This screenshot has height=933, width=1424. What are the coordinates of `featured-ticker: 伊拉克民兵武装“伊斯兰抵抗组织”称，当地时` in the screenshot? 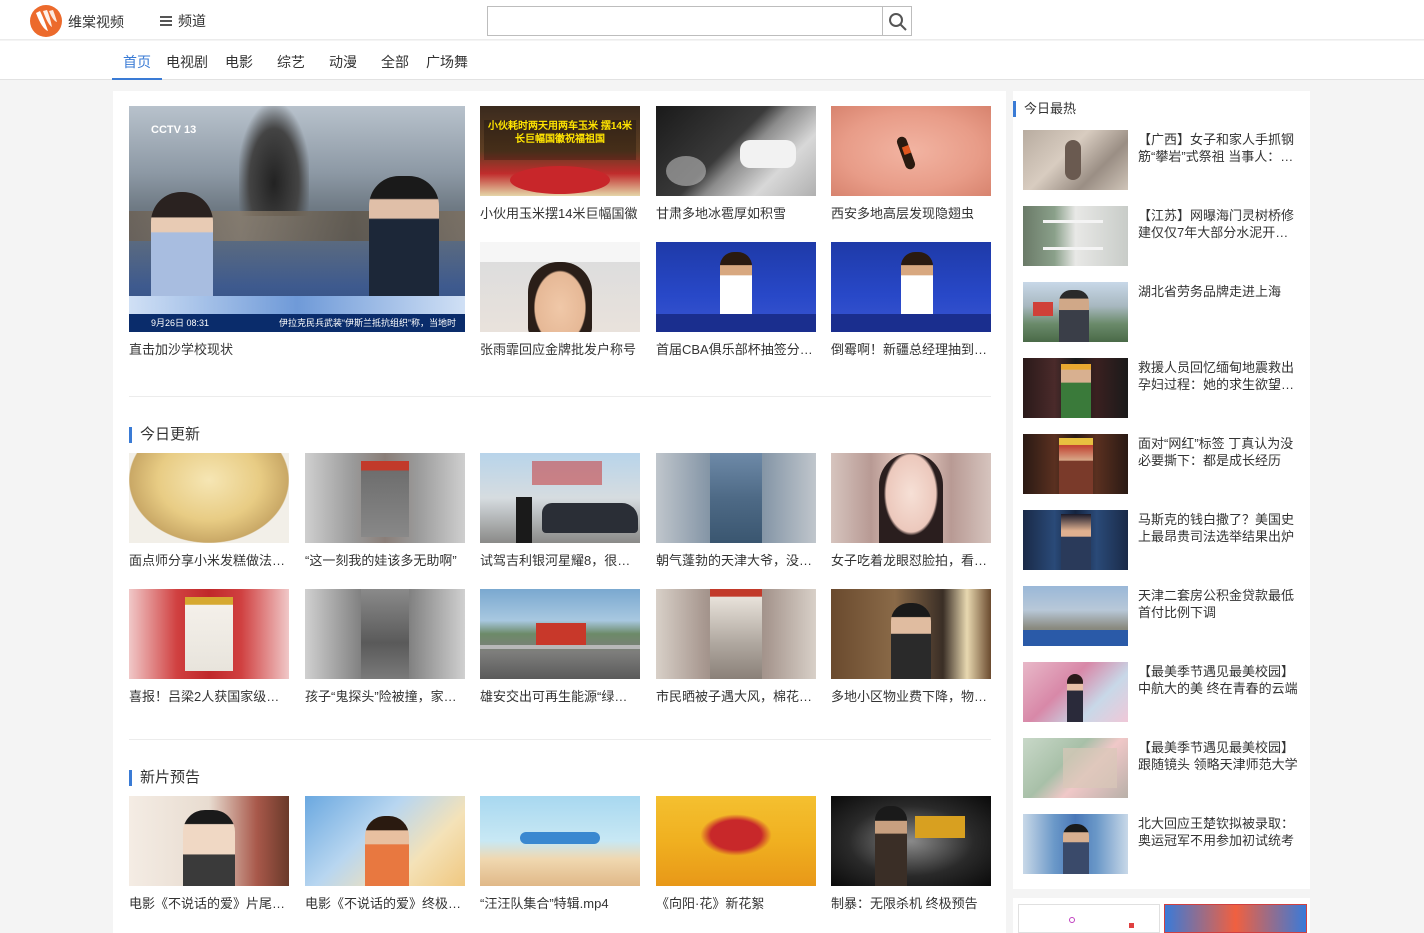 It's located at (367, 323).